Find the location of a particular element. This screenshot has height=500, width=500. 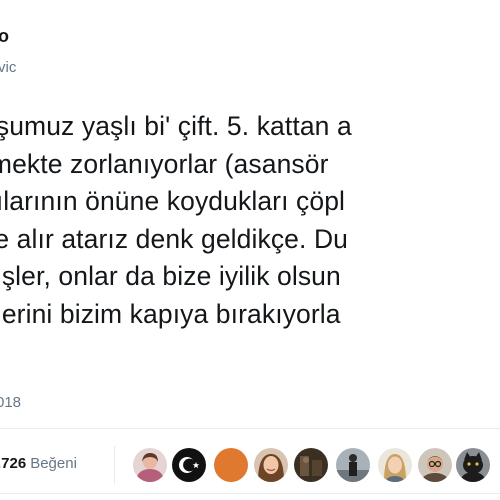

avatar-orange-circle-icon is located at coordinates (231, 465).